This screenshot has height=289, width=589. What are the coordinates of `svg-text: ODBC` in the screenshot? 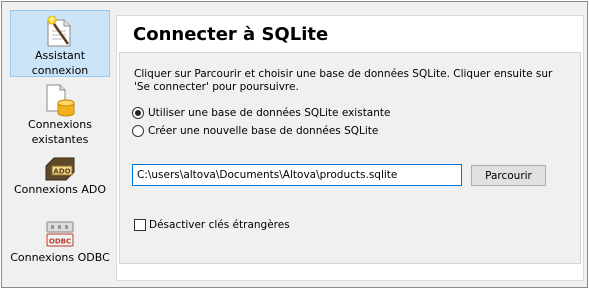 It's located at (60, 242).